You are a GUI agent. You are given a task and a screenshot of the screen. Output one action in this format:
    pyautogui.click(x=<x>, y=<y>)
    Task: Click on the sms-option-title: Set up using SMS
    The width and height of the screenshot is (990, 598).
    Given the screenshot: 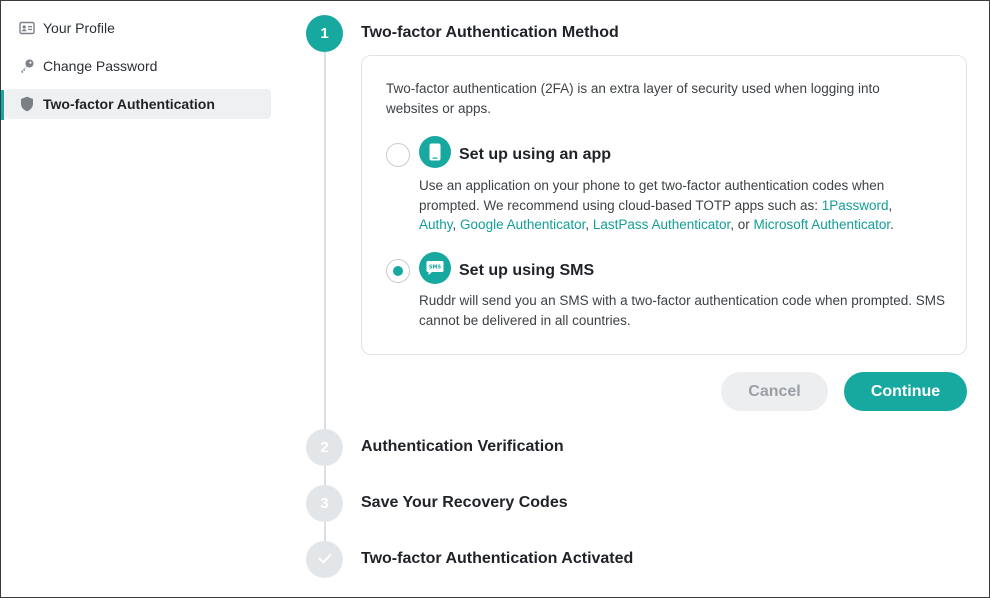 What is the action you would take?
    pyautogui.click(x=526, y=271)
    